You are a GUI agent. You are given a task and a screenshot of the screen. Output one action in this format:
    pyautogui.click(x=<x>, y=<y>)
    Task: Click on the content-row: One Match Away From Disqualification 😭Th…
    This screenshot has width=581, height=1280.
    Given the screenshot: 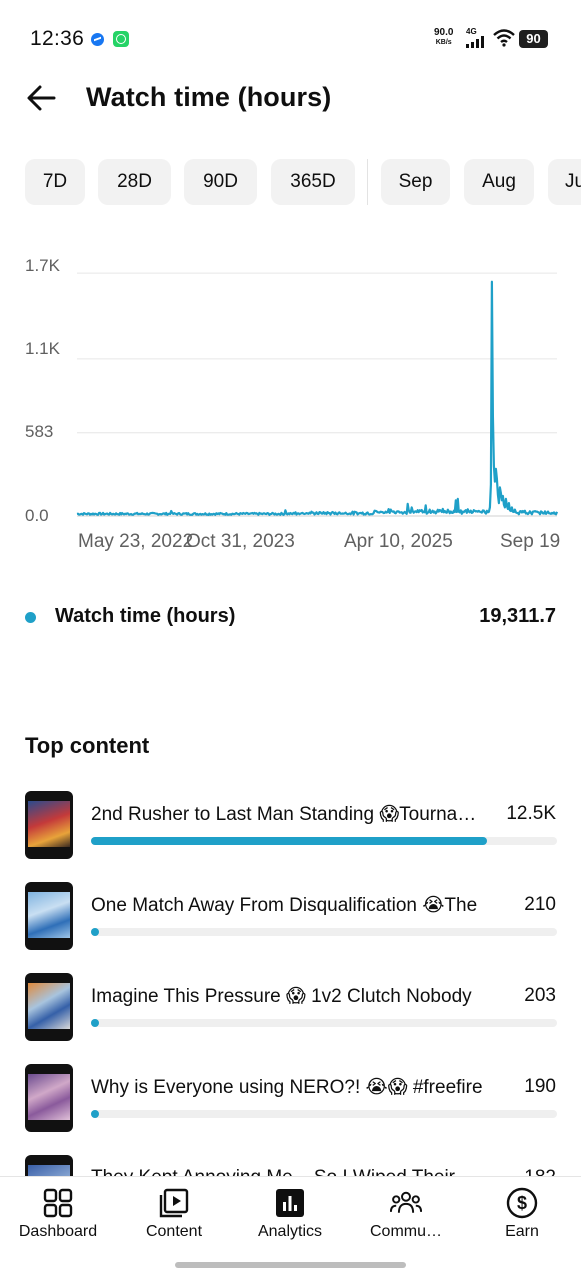 What is the action you would take?
    pyautogui.click(x=290, y=917)
    